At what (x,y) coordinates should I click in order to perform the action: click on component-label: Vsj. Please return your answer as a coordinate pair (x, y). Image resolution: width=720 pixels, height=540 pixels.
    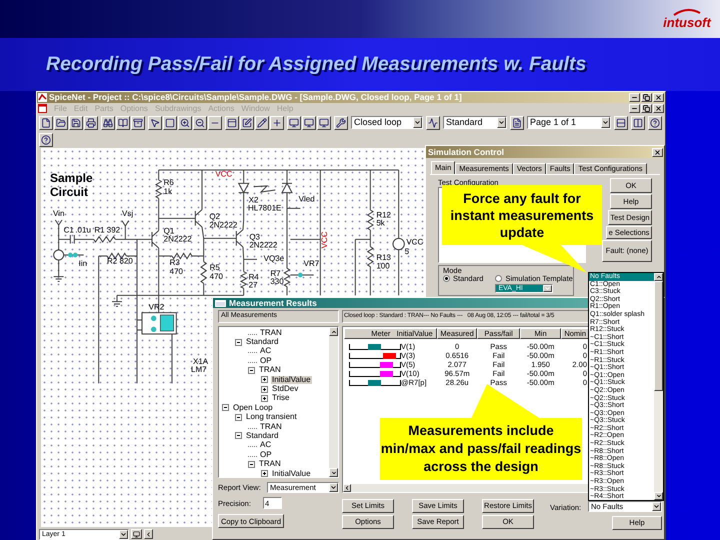
    Looking at the image, I should click on (128, 213).